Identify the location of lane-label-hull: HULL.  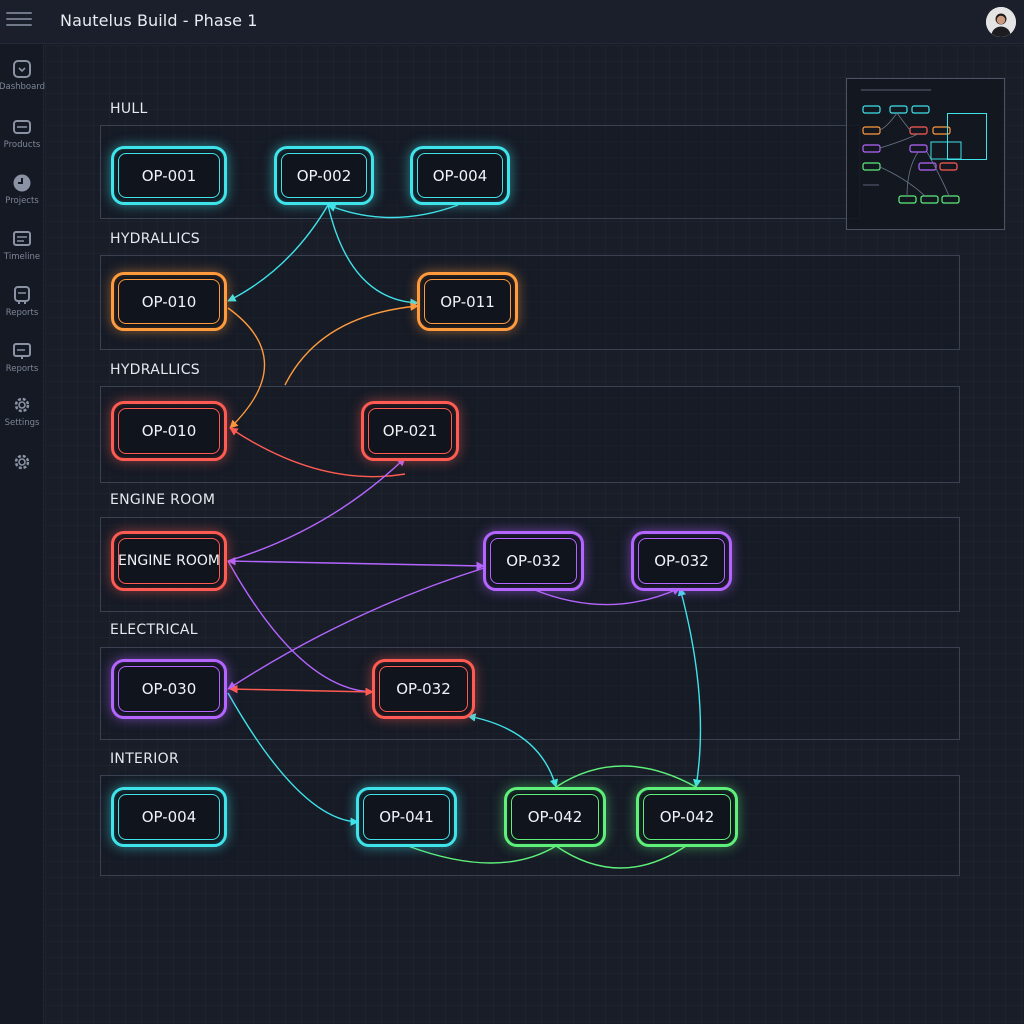
(129, 109).